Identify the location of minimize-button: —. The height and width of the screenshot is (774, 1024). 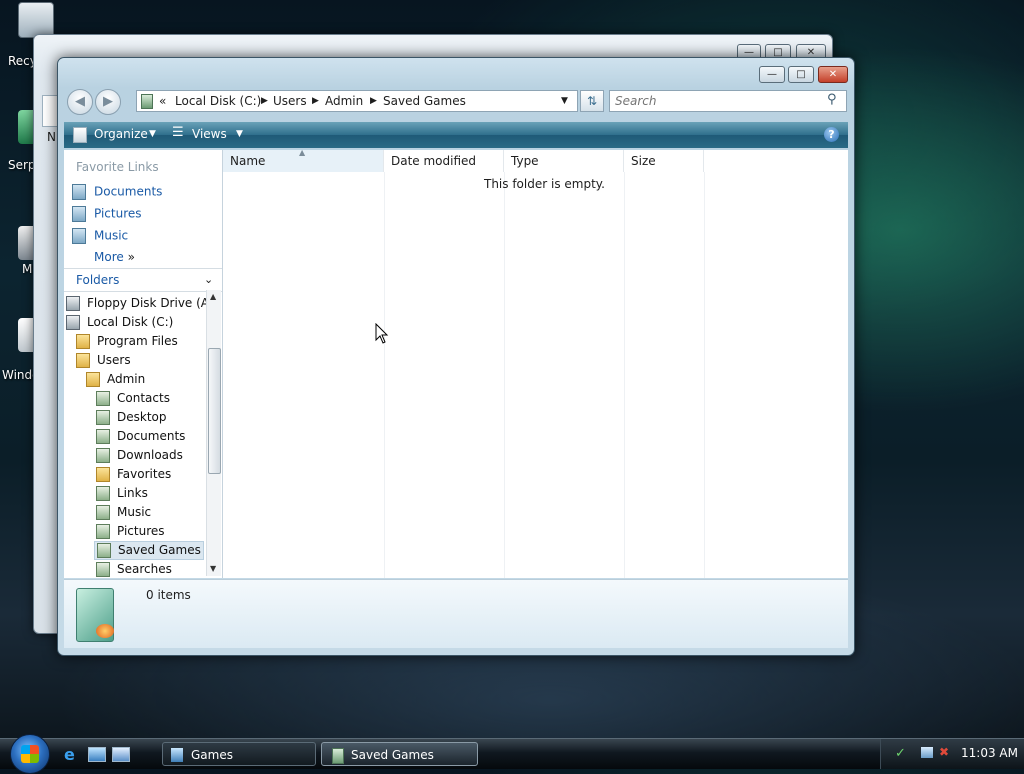
(772, 74).